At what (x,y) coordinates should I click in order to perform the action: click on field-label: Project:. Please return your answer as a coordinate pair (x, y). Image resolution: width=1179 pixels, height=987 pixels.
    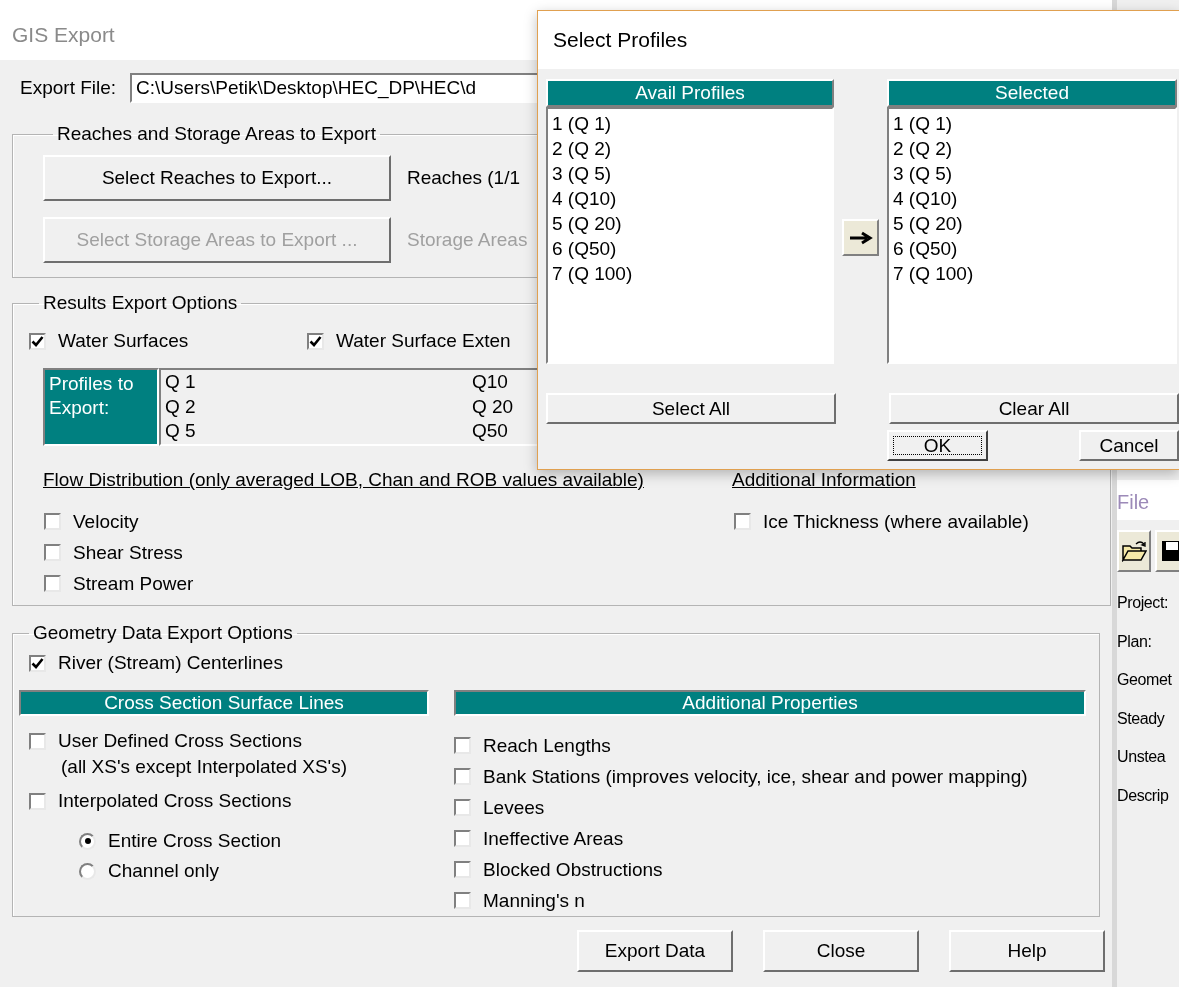
    Looking at the image, I should click on (1143, 603).